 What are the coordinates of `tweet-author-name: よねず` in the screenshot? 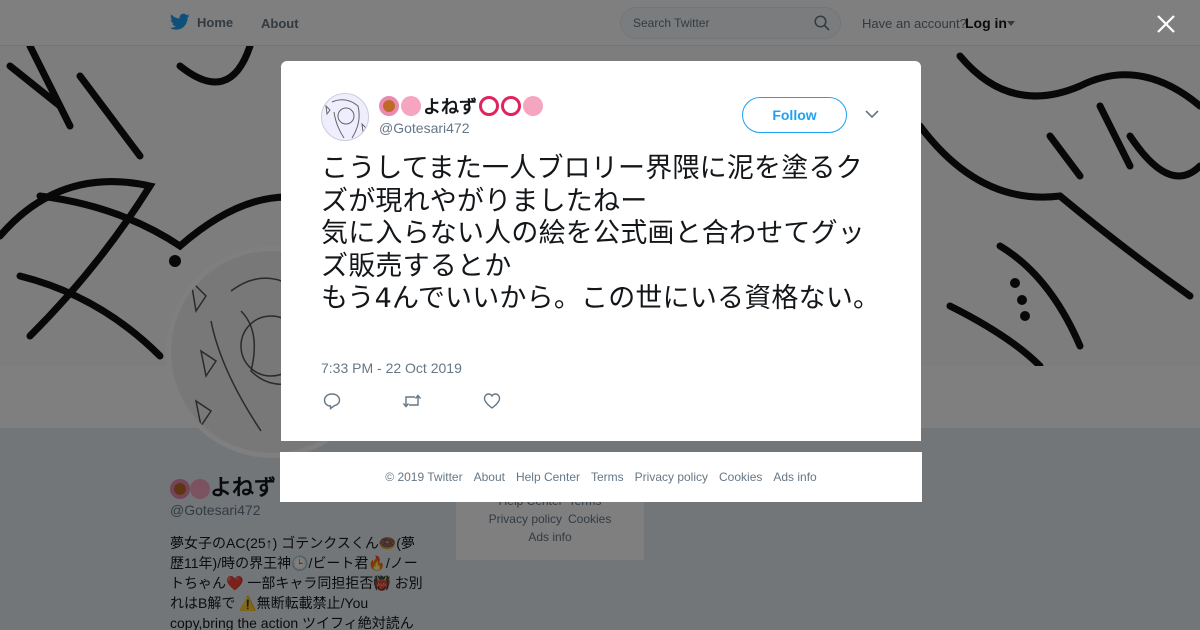 It's located at (461, 106).